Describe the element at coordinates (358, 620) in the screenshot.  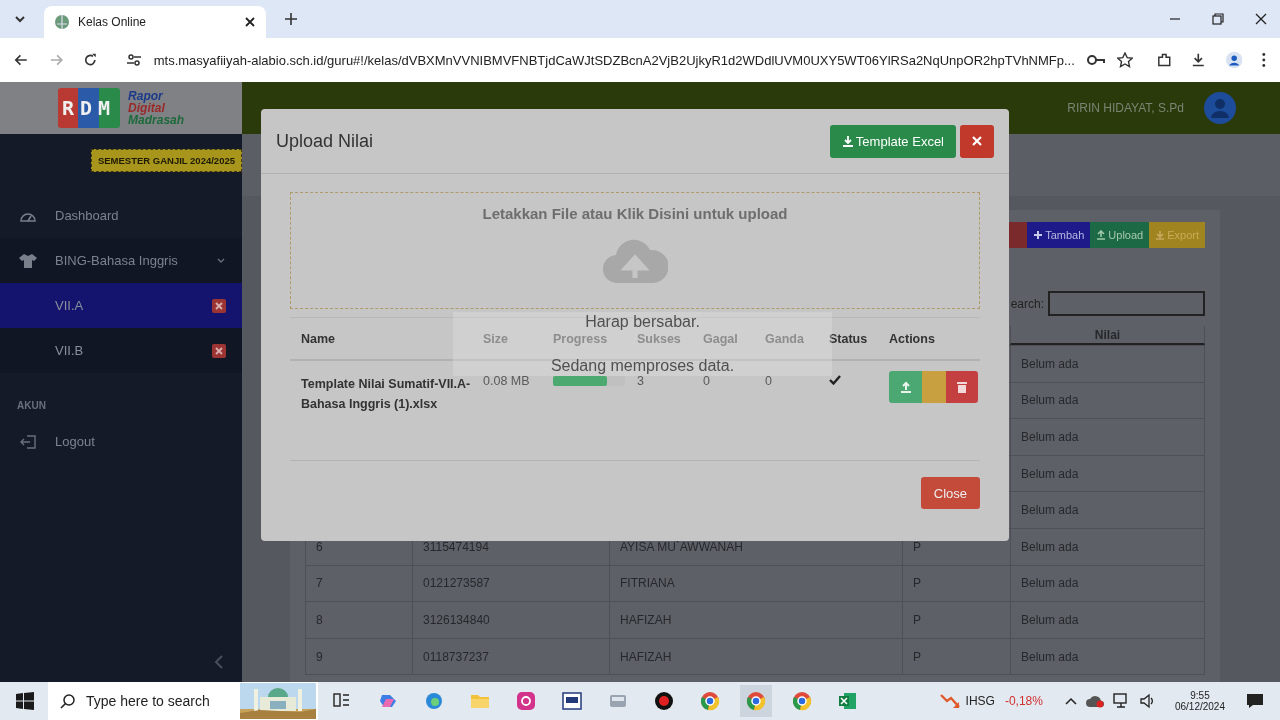
I see `table-cell: 8` at that location.